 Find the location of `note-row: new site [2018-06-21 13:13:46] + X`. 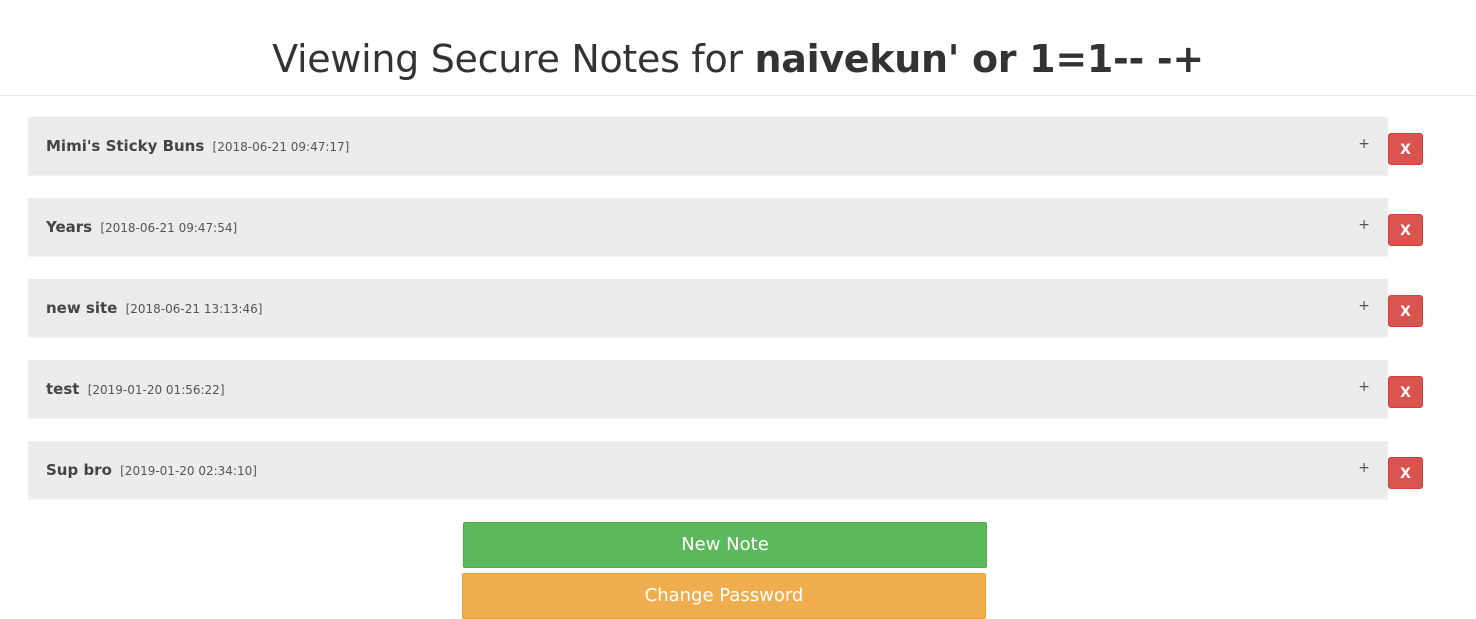

note-row: new site [2018-06-21 13:13:46] + X is located at coordinates (728, 308).